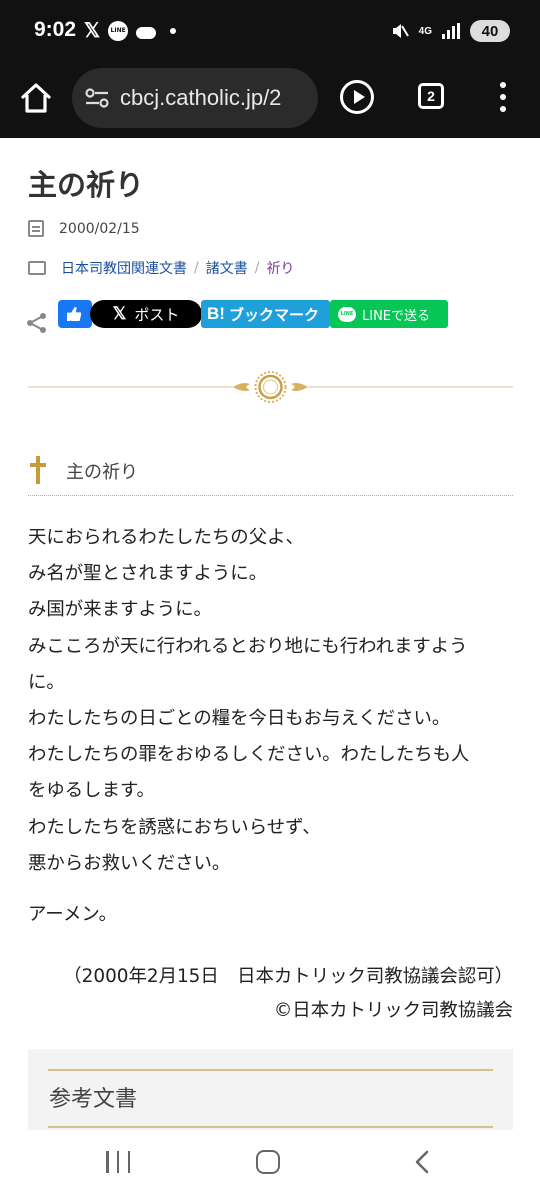 This screenshot has height=1200, width=540. Describe the element at coordinates (46, 682) in the screenshot. I see `prayer-line: に。` at that location.